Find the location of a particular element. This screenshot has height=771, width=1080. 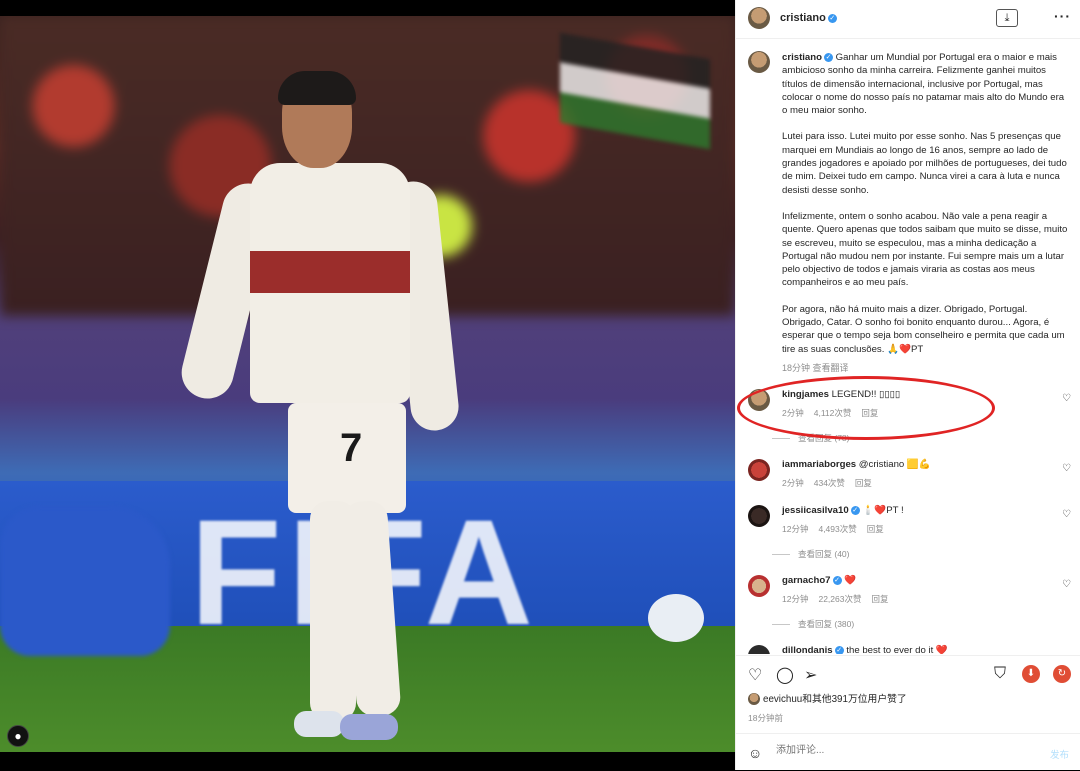

post-time: 18分钟前 is located at coordinates (765, 718).